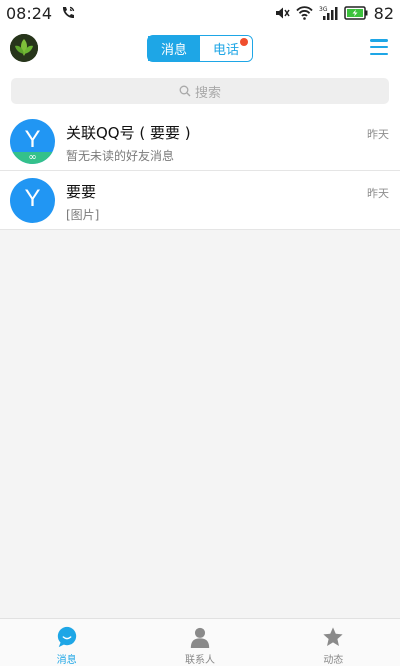 This screenshot has width=400, height=666. I want to click on header-segmented-control: 消息 电话, so click(200, 48).